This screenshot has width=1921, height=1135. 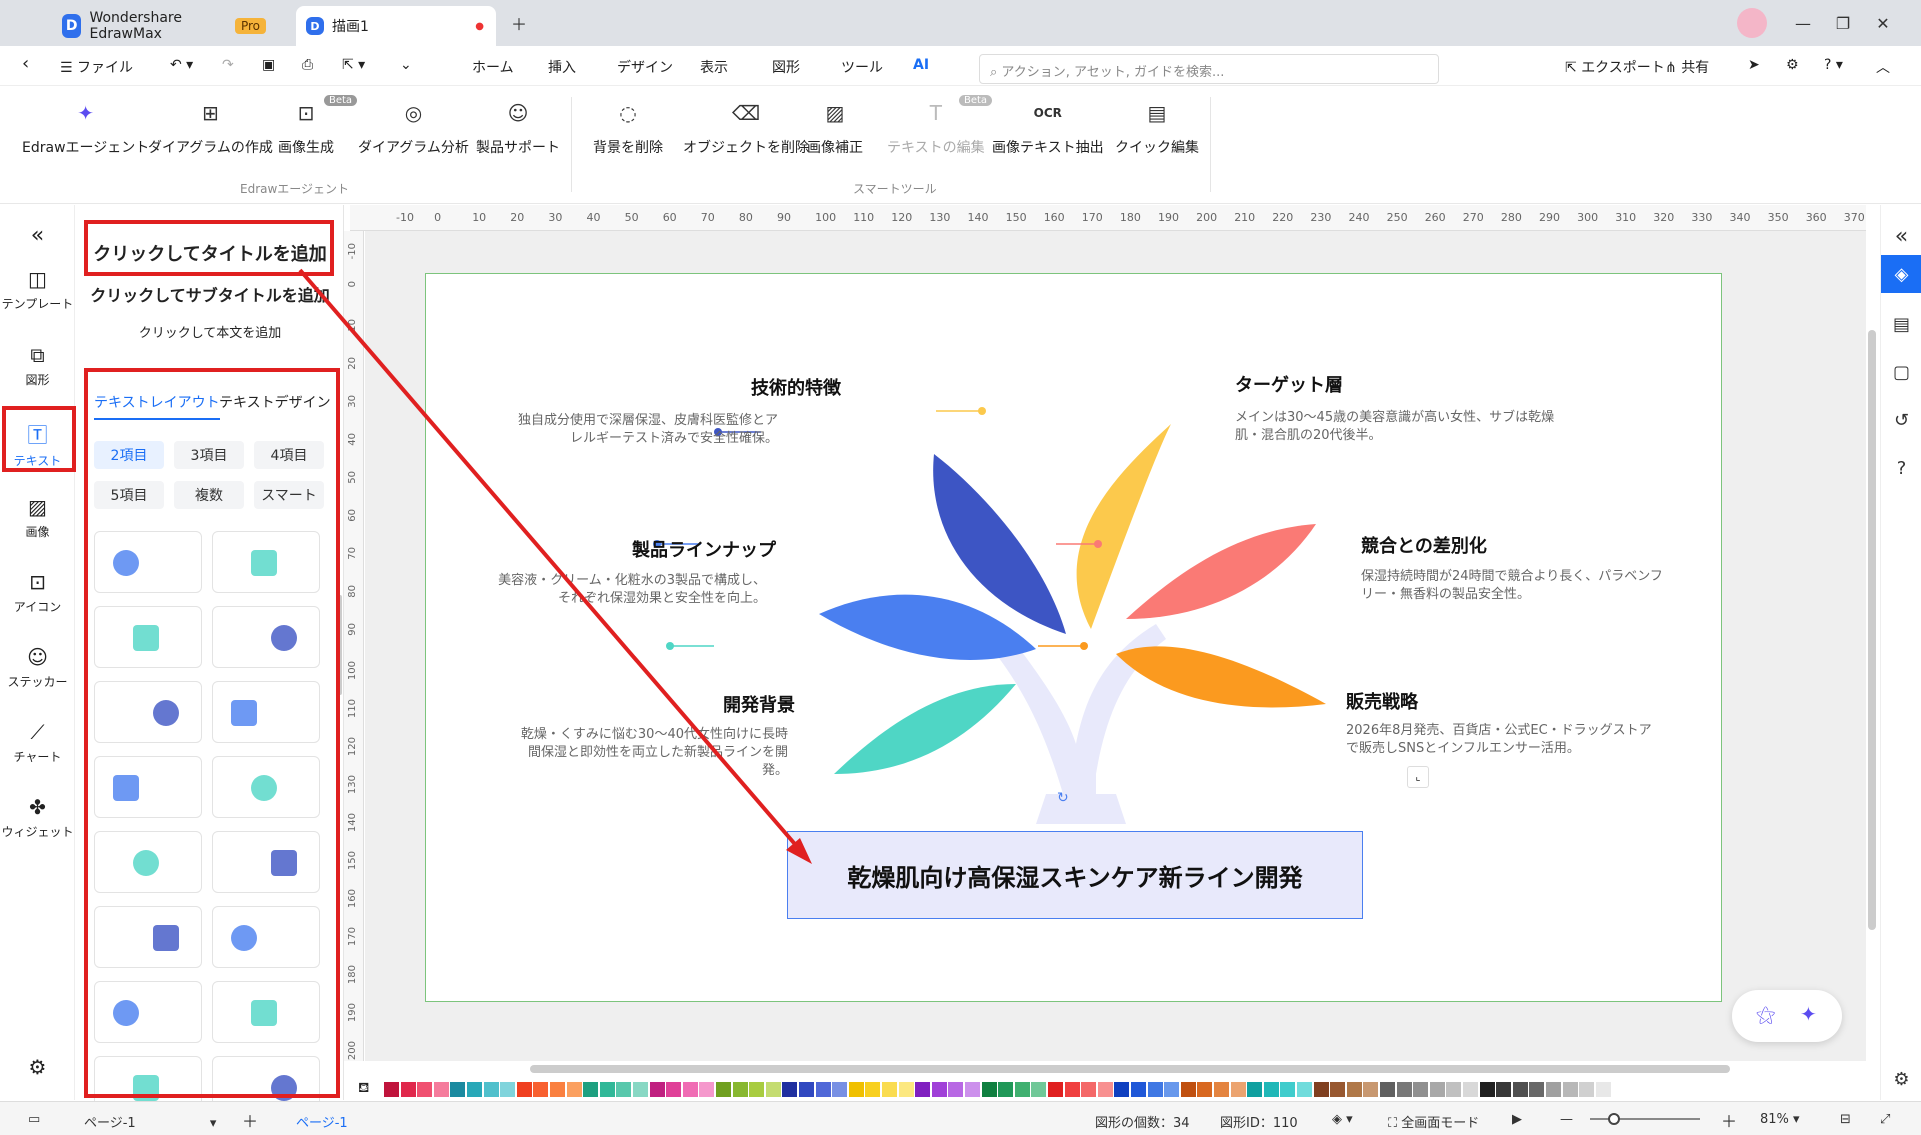 I want to click on page-layout-icon: ▭, so click(x=34, y=1119).